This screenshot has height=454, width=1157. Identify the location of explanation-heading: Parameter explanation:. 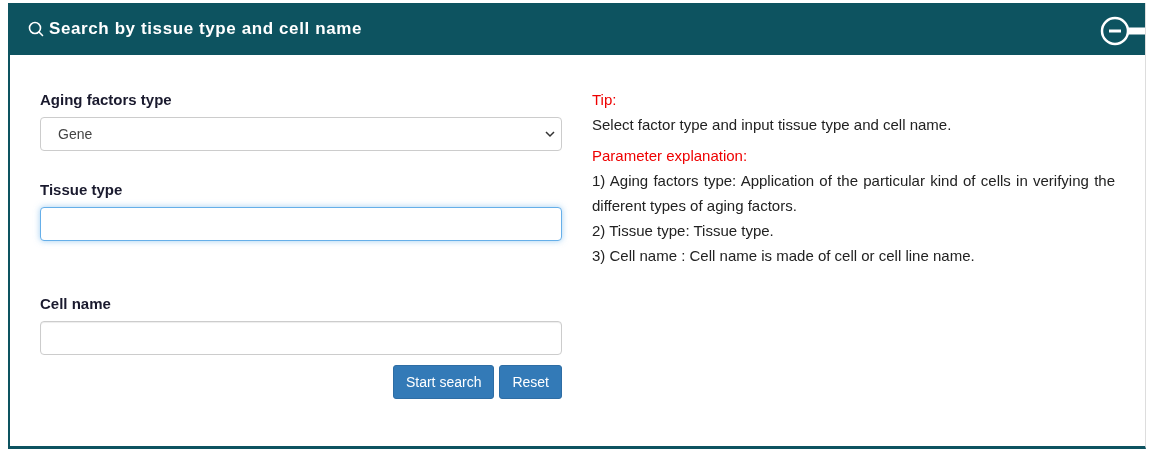
(670, 156).